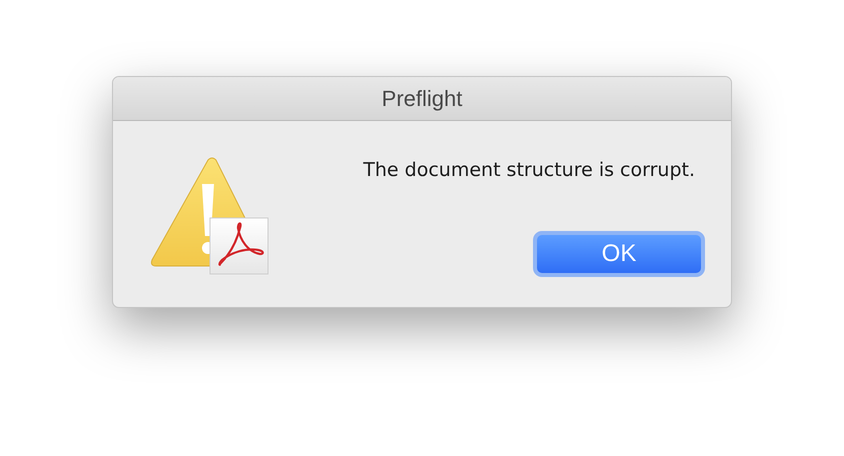 Image resolution: width=844 pixels, height=456 pixels. I want to click on ok-button: OK, so click(619, 253).